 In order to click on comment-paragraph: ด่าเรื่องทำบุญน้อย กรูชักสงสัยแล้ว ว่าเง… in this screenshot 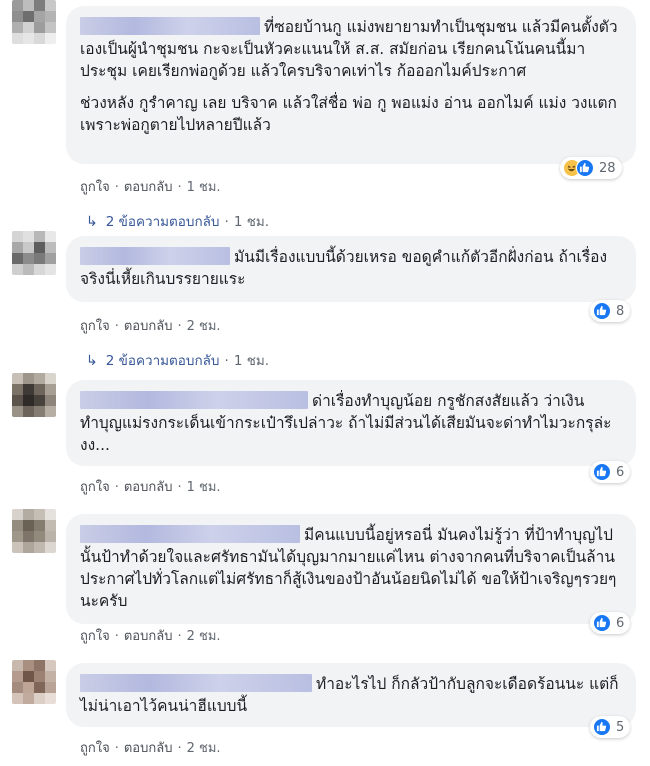, I will do `click(346, 422)`.